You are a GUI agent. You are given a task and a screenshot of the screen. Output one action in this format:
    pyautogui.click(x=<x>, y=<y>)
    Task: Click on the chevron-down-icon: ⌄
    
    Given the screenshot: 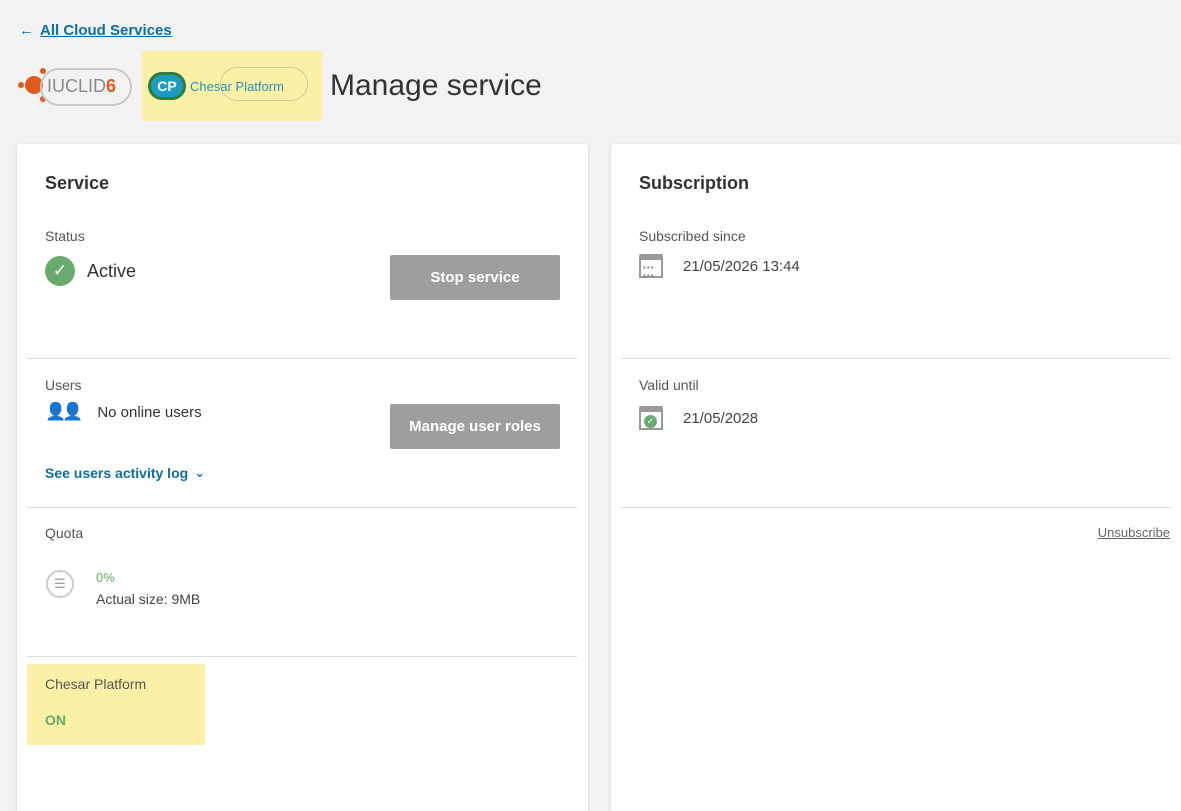 What is the action you would take?
    pyautogui.click(x=200, y=472)
    